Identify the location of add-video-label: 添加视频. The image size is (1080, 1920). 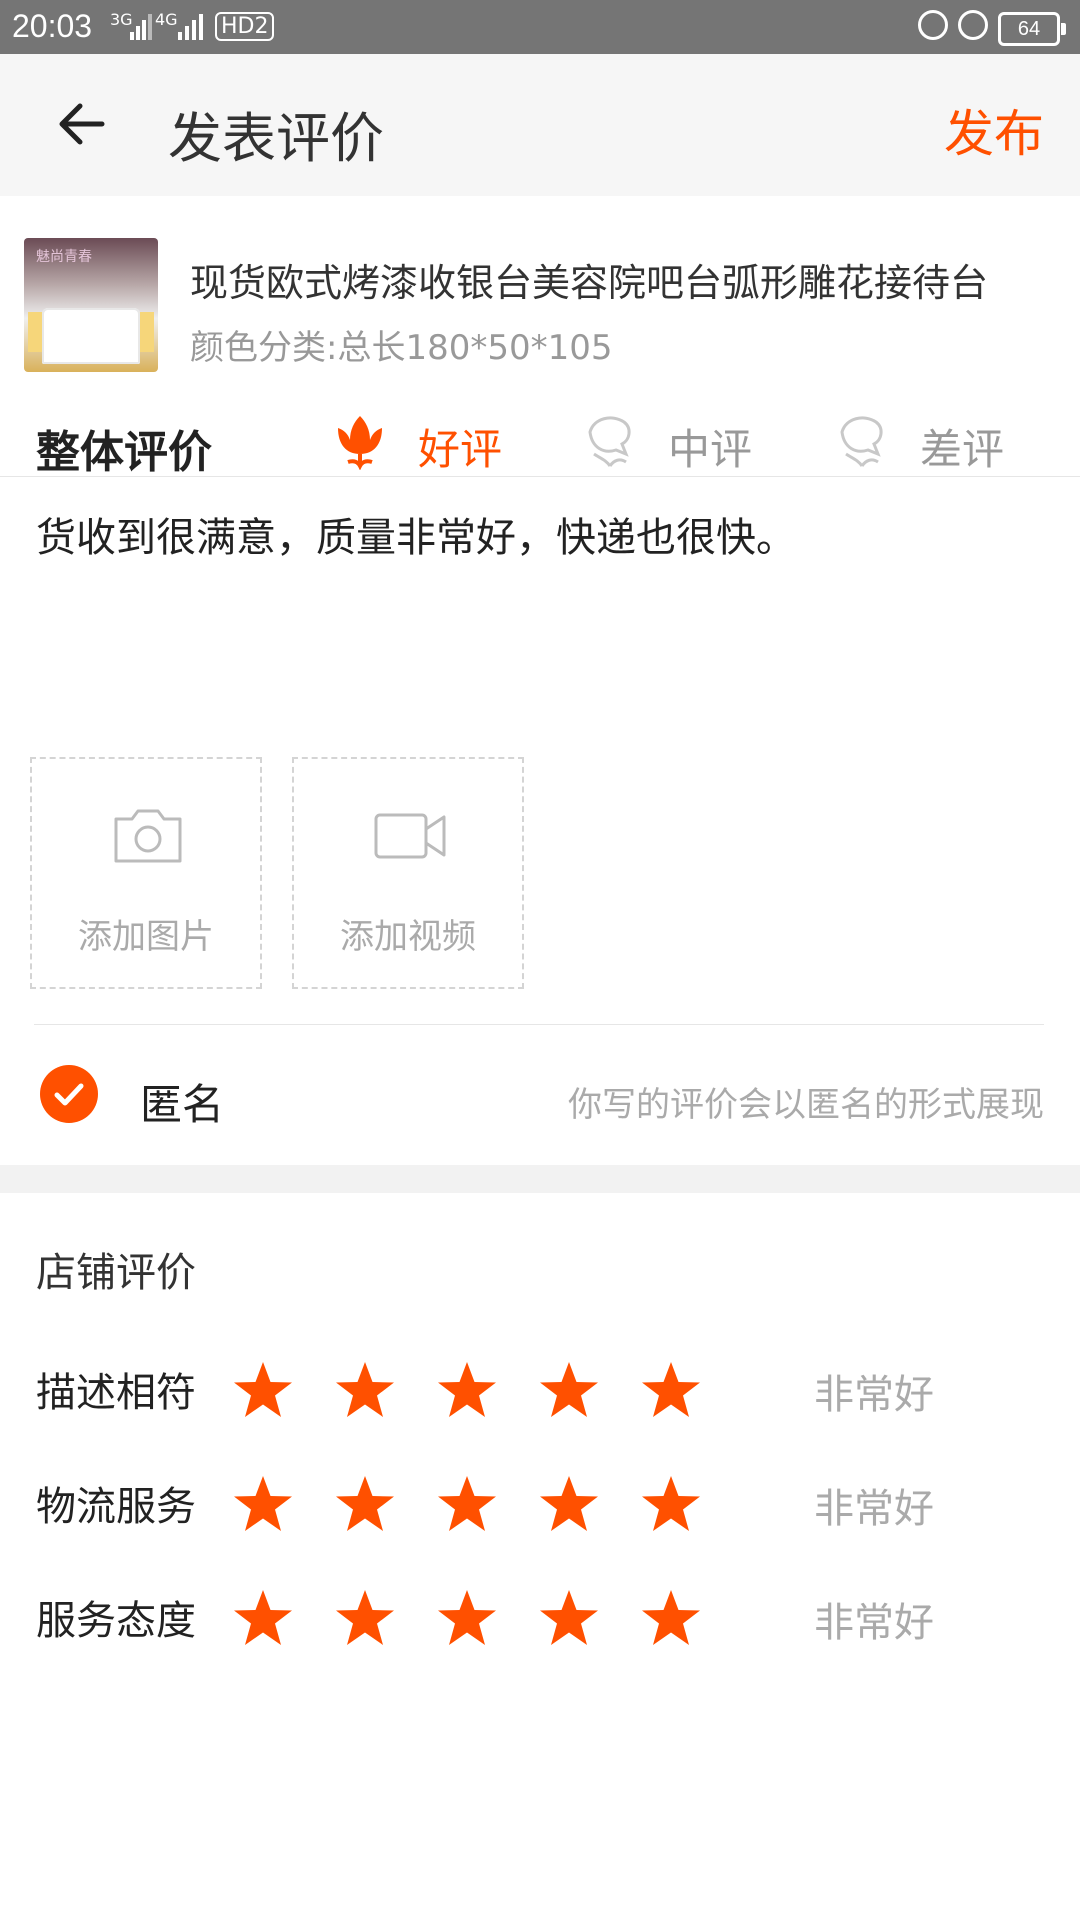
(408, 937).